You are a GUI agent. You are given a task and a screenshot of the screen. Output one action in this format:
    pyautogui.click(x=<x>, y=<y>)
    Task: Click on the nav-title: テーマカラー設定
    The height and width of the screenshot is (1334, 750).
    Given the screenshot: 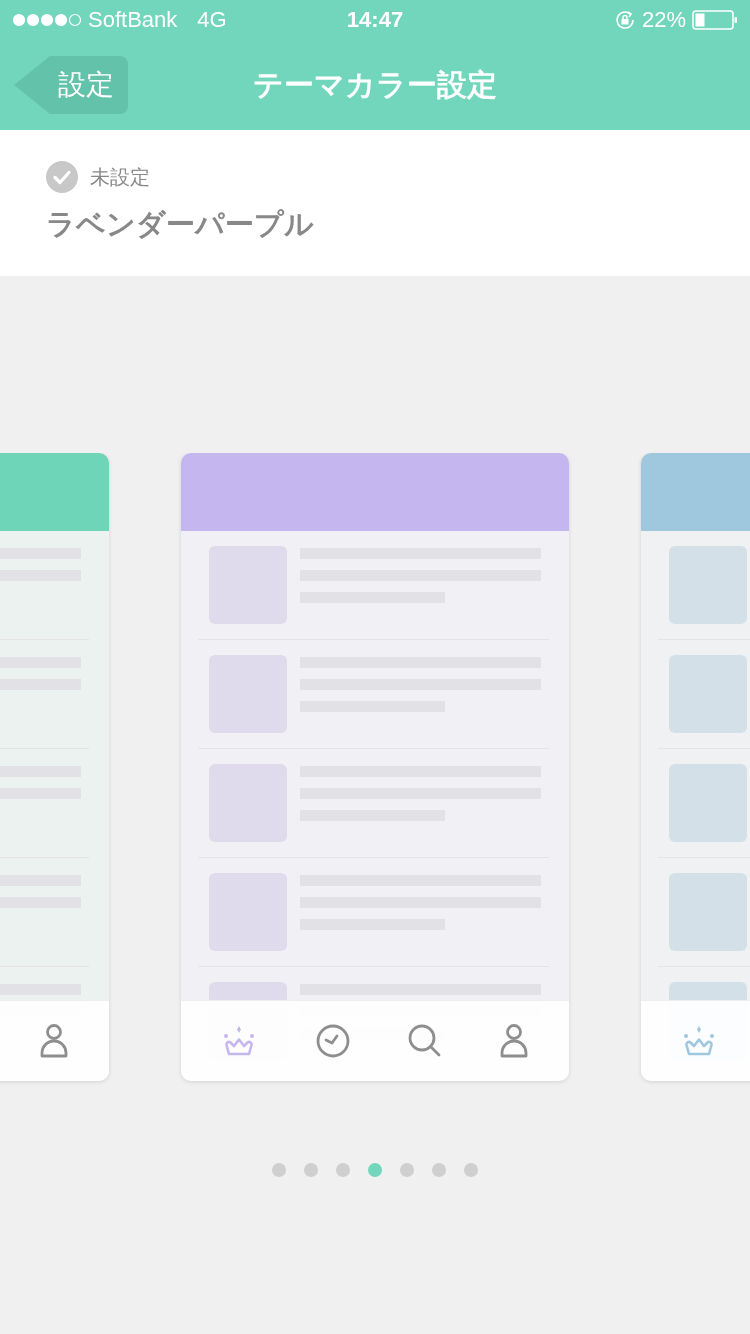 What is the action you would take?
    pyautogui.click(x=375, y=84)
    